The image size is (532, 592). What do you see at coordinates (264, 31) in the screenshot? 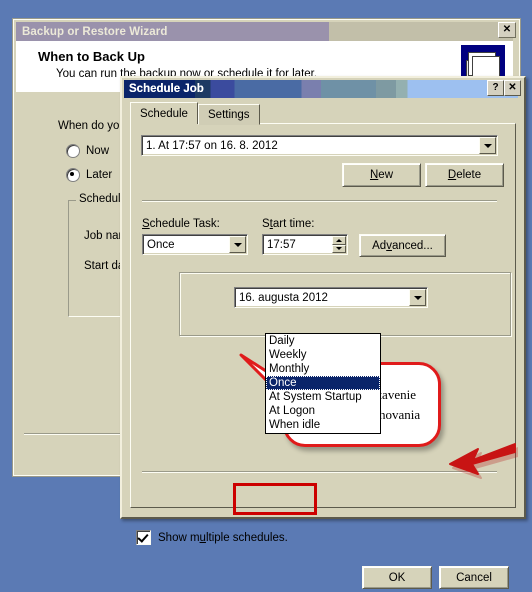
I see `wizard-titlebar: Backup or Restore Wizard` at bounding box center [264, 31].